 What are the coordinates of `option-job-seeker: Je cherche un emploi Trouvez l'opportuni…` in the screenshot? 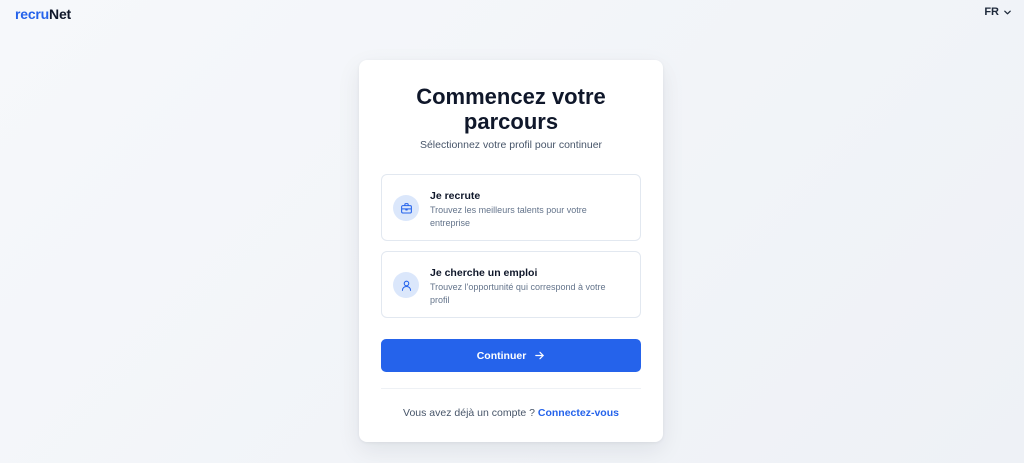 It's located at (511, 284).